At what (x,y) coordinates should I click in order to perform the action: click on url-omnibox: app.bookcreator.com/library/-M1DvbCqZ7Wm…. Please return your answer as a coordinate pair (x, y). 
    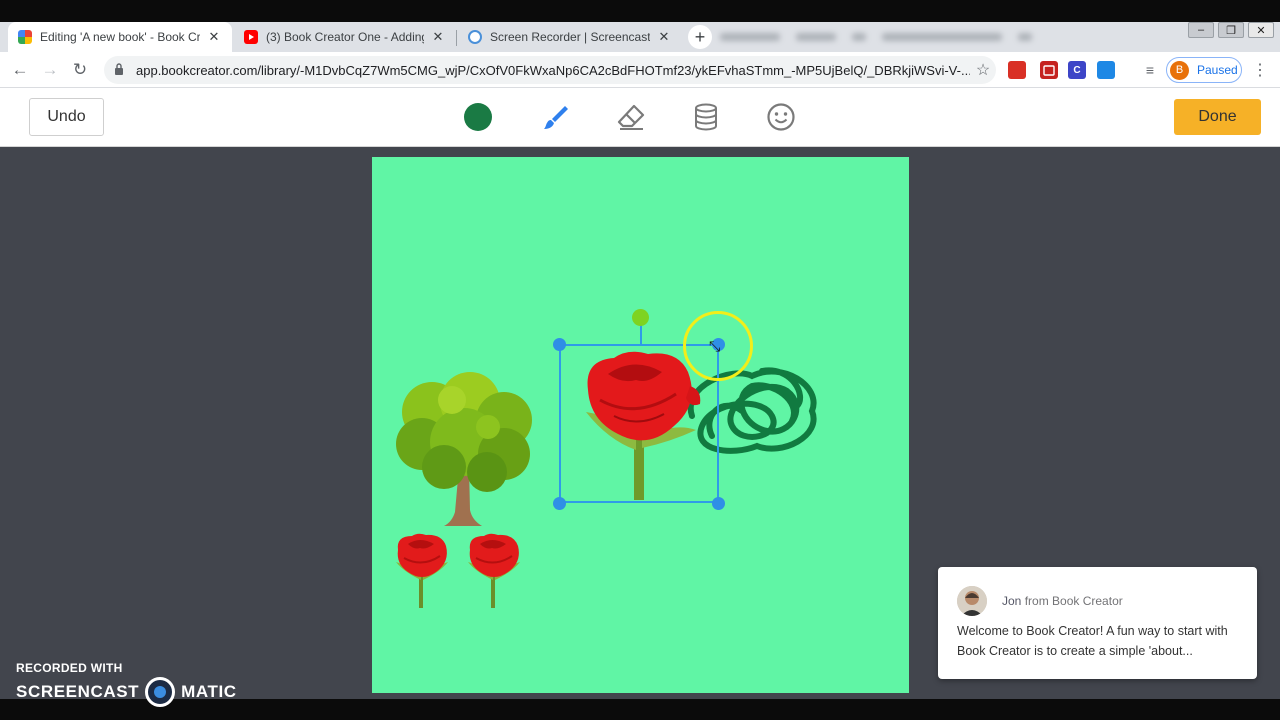
    Looking at the image, I should click on (550, 70).